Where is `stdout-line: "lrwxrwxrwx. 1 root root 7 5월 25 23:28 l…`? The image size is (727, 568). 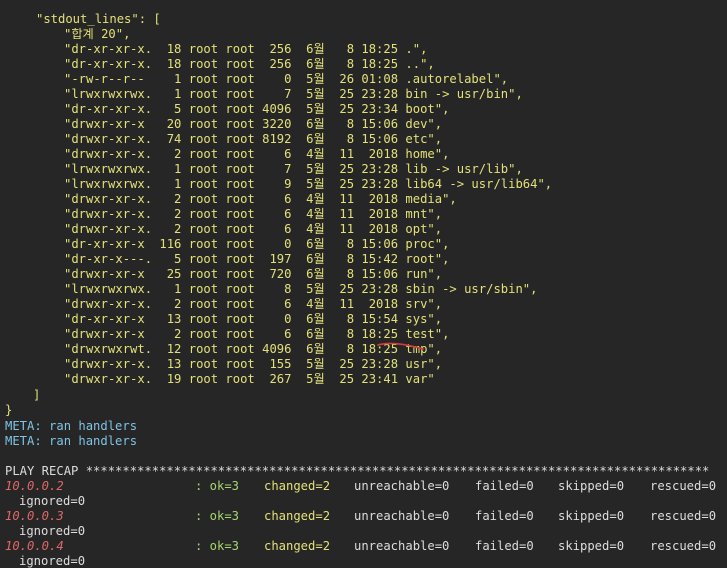 stdout-line: "lrwxrwxrwx. 1 root root 7 5월 25 23:28 l… is located at coordinates (293, 169).